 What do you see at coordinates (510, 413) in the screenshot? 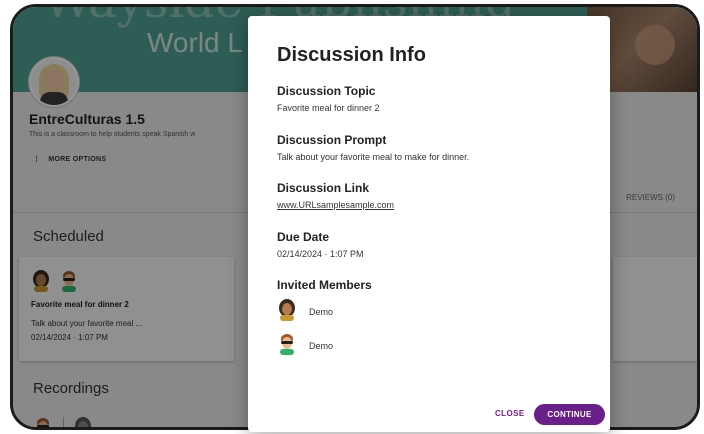
I see `close-button: CLOSE` at bounding box center [510, 413].